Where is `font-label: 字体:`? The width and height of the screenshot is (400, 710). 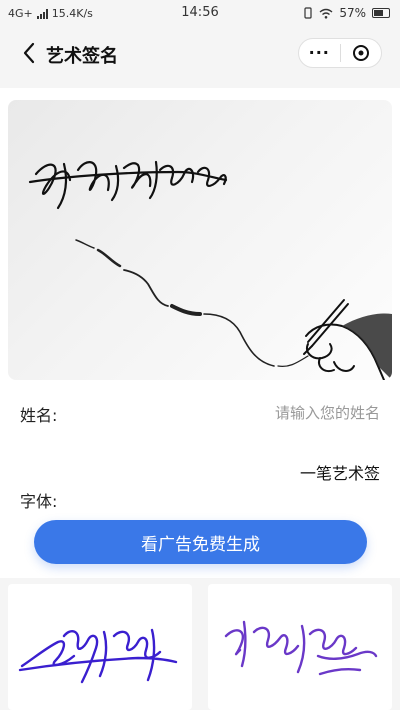 font-label: 字体: is located at coordinates (39, 501).